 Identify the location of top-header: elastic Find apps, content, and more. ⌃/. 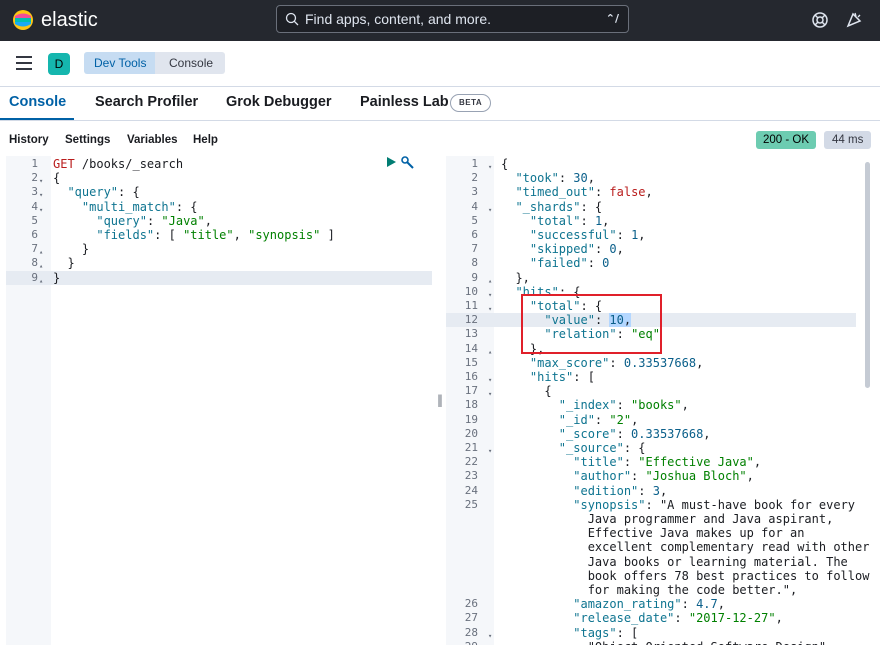
(440, 20).